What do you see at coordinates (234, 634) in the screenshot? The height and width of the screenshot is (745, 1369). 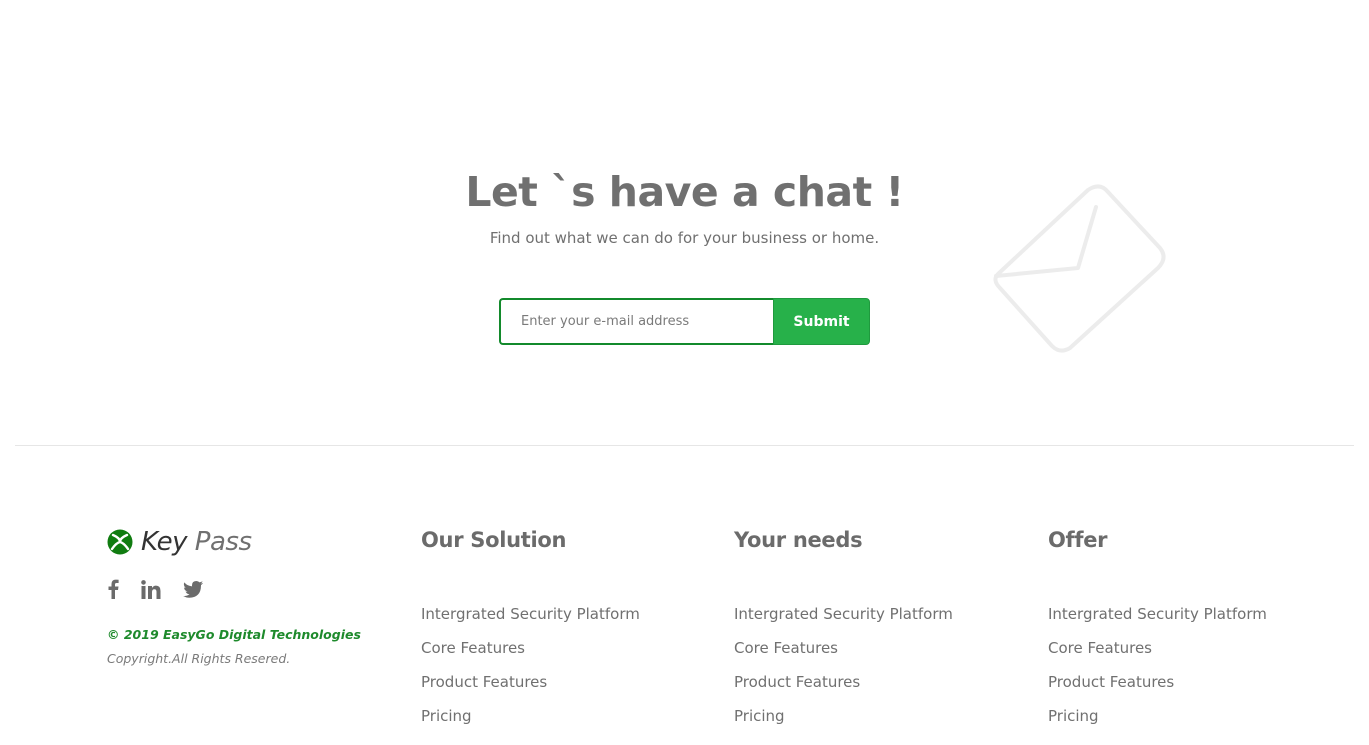 I see `copyright-text: © 2019 EasyGo Digital Technologies` at bounding box center [234, 634].